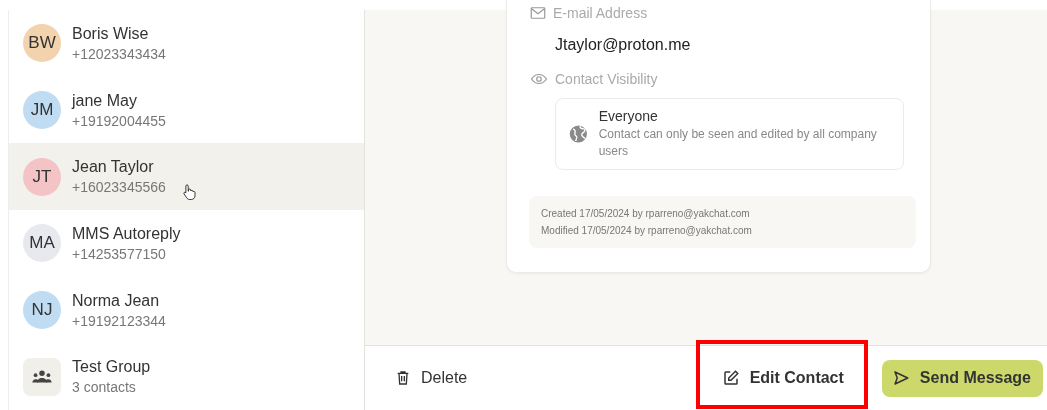 Image resolution: width=1047 pixels, height=410 pixels. What do you see at coordinates (623, 45) in the screenshot?
I see `email-value: Jtaylor@proton.me` at bounding box center [623, 45].